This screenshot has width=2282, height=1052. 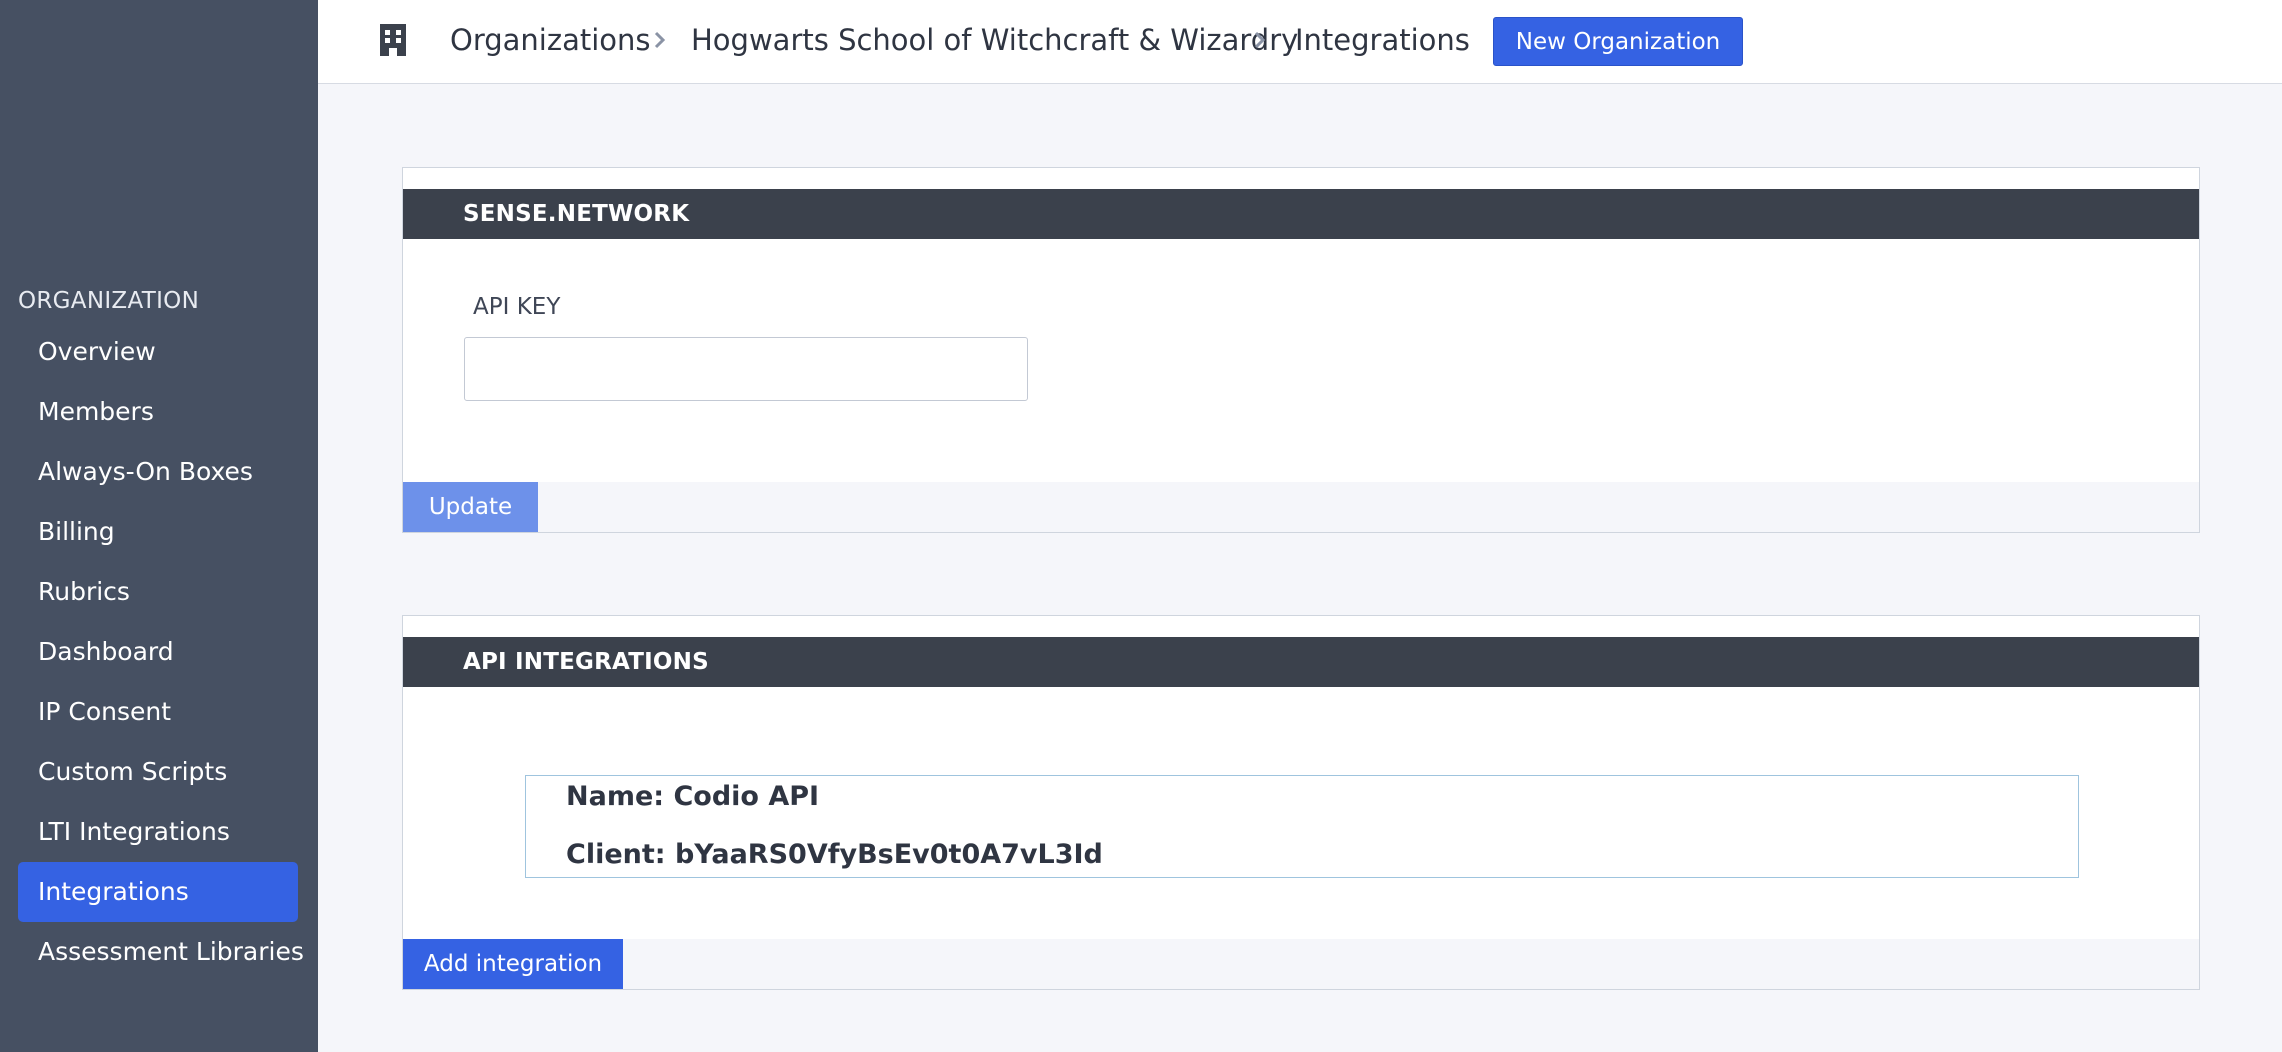 What do you see at coordinates (158, 772) in the screenshot?
I see `sidebar-item-custom-scripts: Custom Scripts` at bounding box center [158, 772].